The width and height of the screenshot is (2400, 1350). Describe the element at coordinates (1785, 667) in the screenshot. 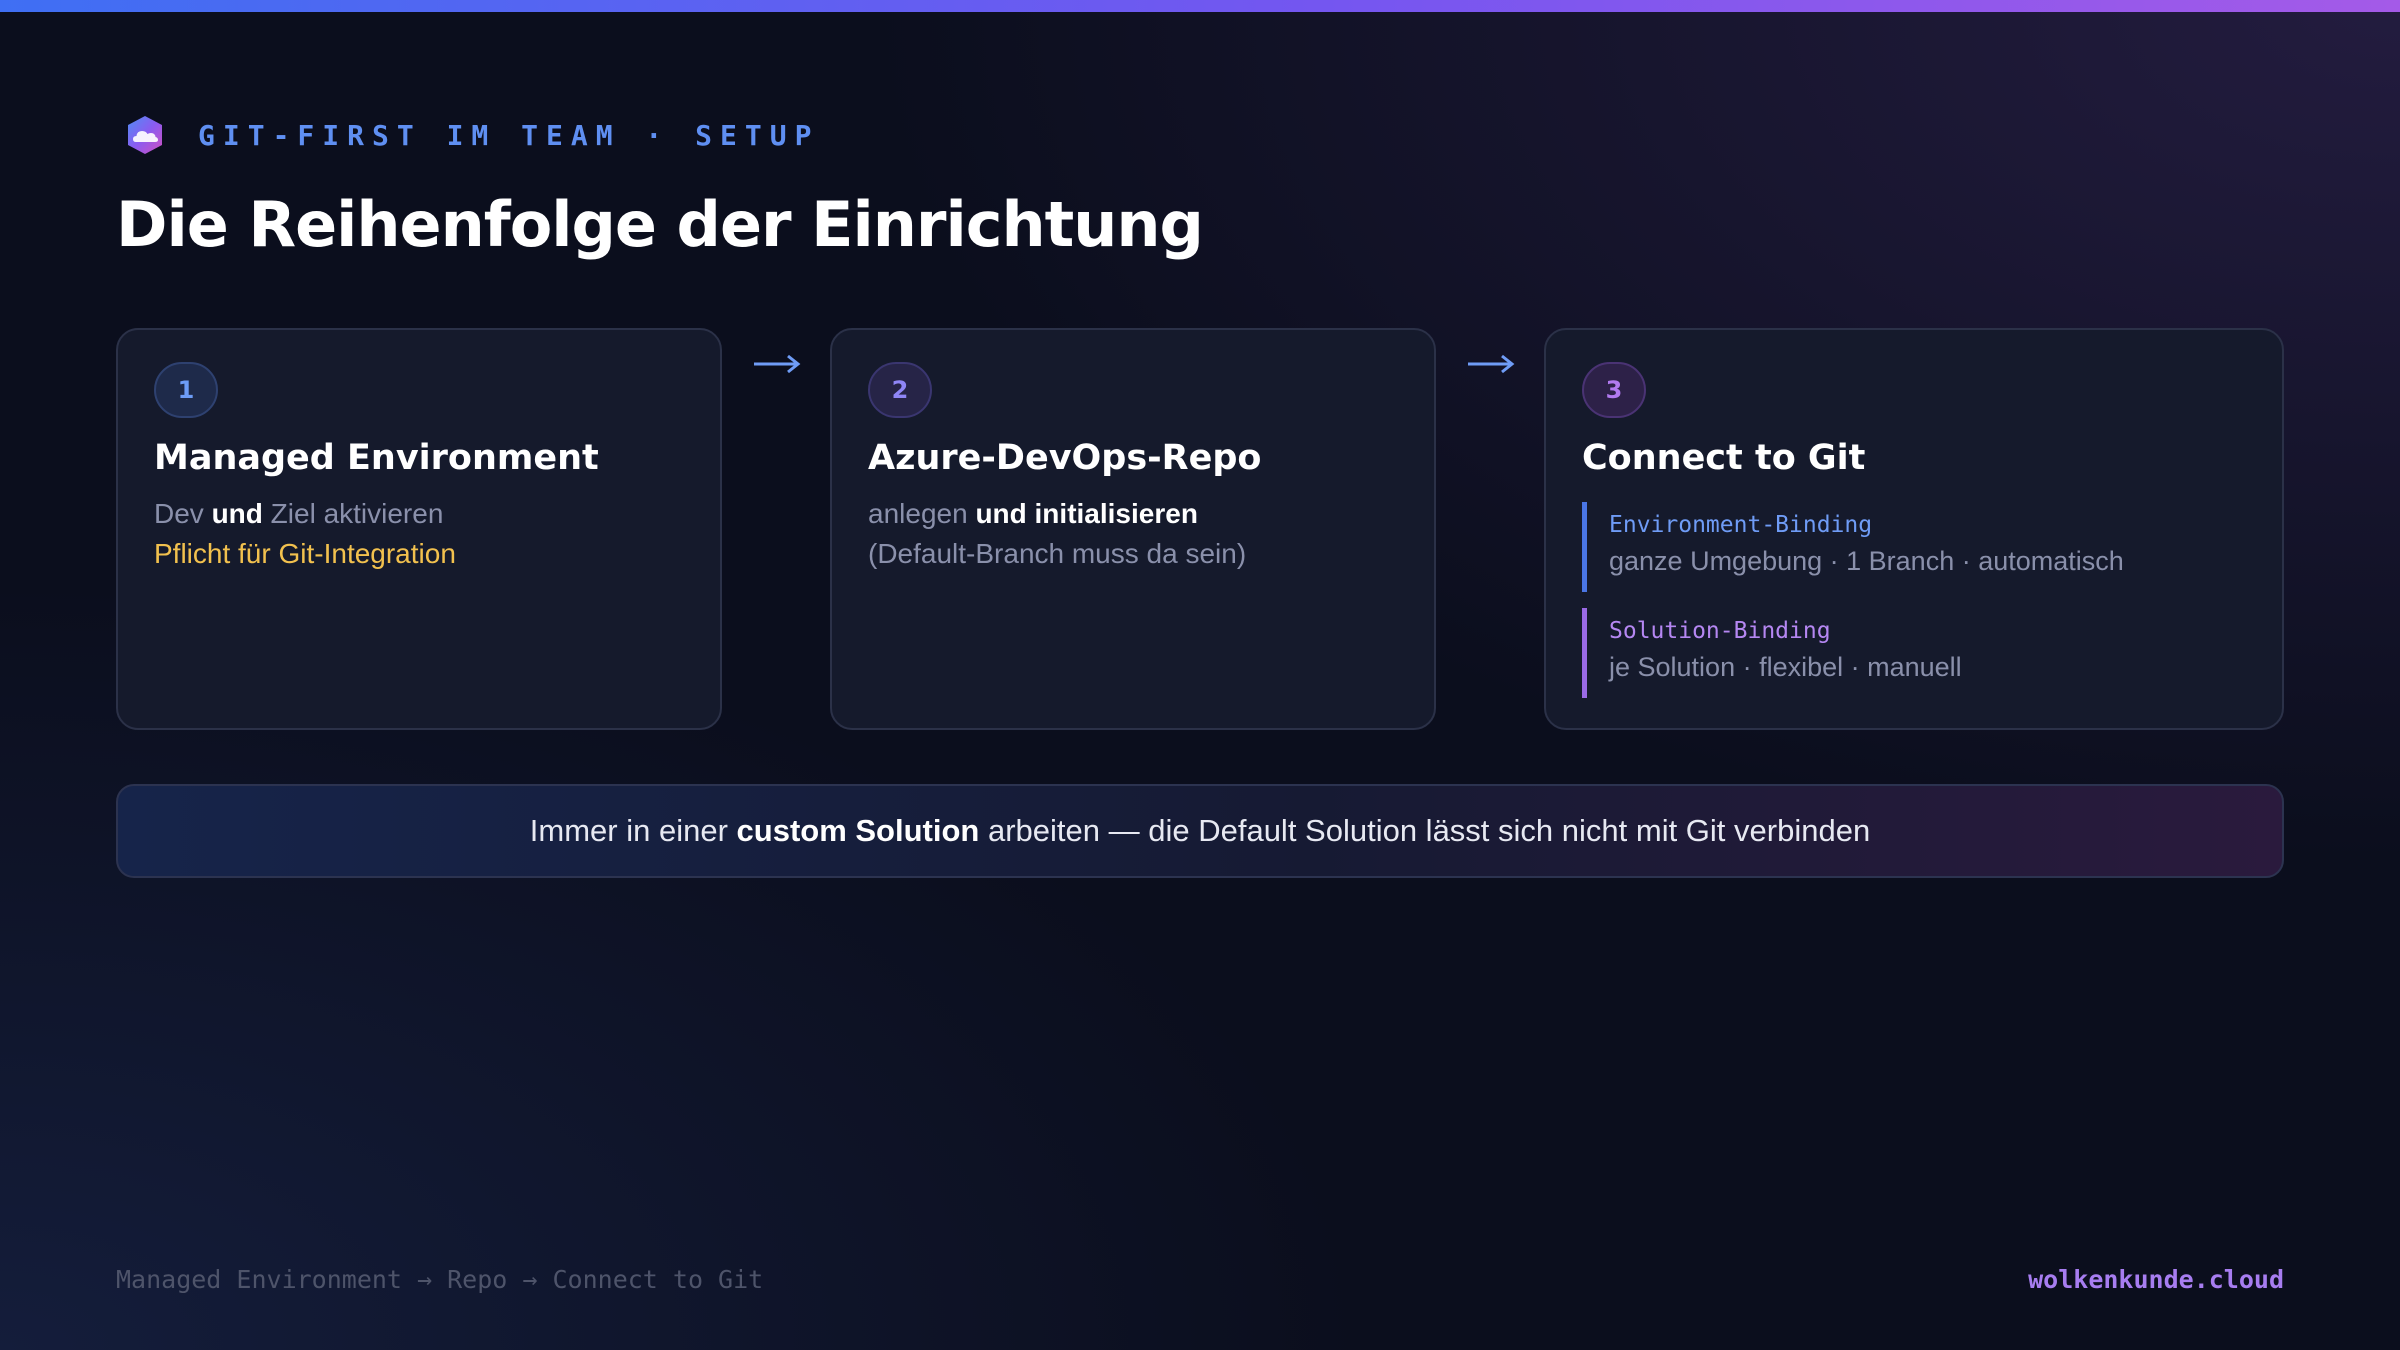

I see `binding-description: je Solution · flexibel · manuell` at that location.